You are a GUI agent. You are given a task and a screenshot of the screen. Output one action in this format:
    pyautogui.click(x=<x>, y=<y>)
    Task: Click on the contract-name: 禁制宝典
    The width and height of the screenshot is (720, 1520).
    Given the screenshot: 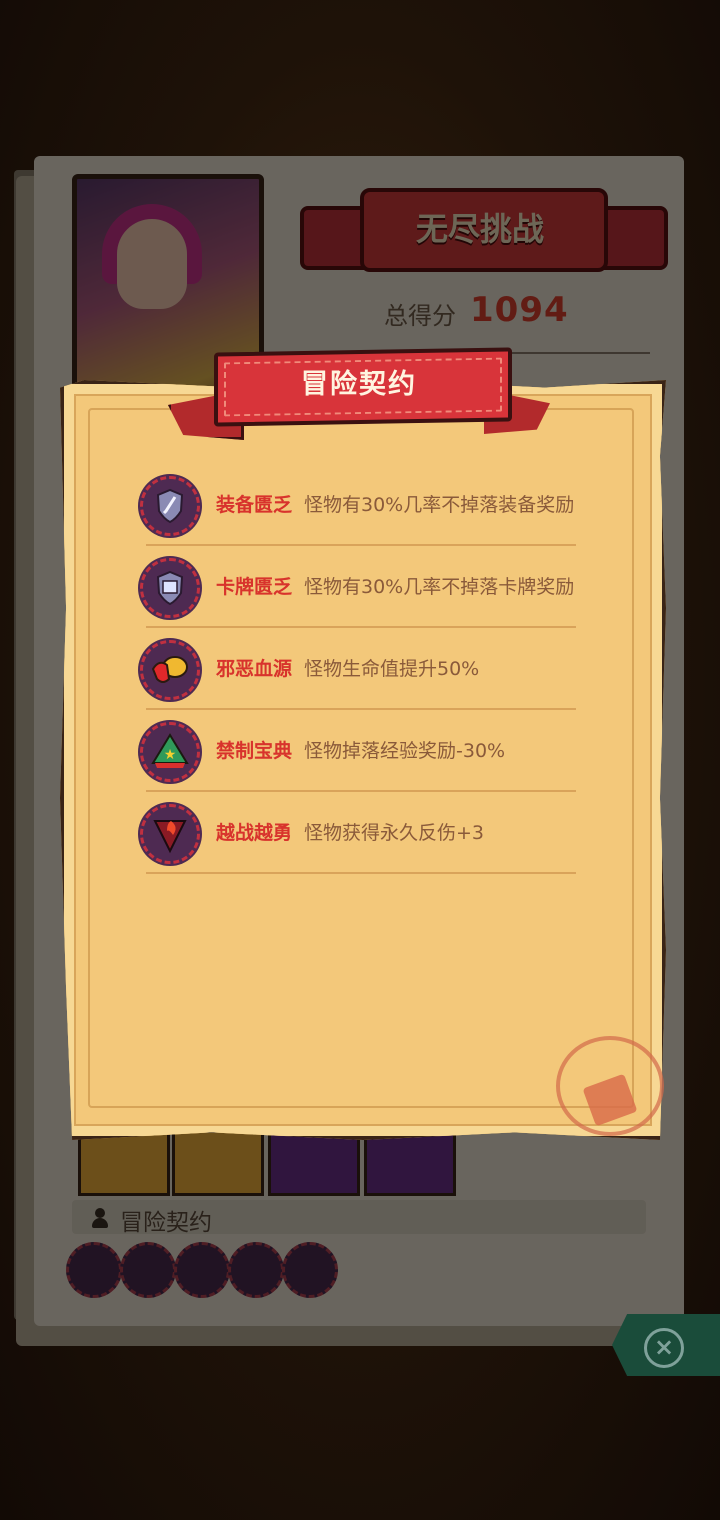 What is the action you would take?
    pyautogui.click(x=254, y=751)
    